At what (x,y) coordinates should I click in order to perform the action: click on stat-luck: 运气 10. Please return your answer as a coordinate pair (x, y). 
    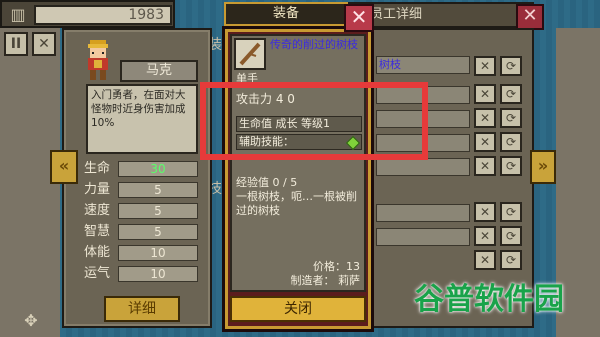
    Looking at the image, I should click on (144, 274).